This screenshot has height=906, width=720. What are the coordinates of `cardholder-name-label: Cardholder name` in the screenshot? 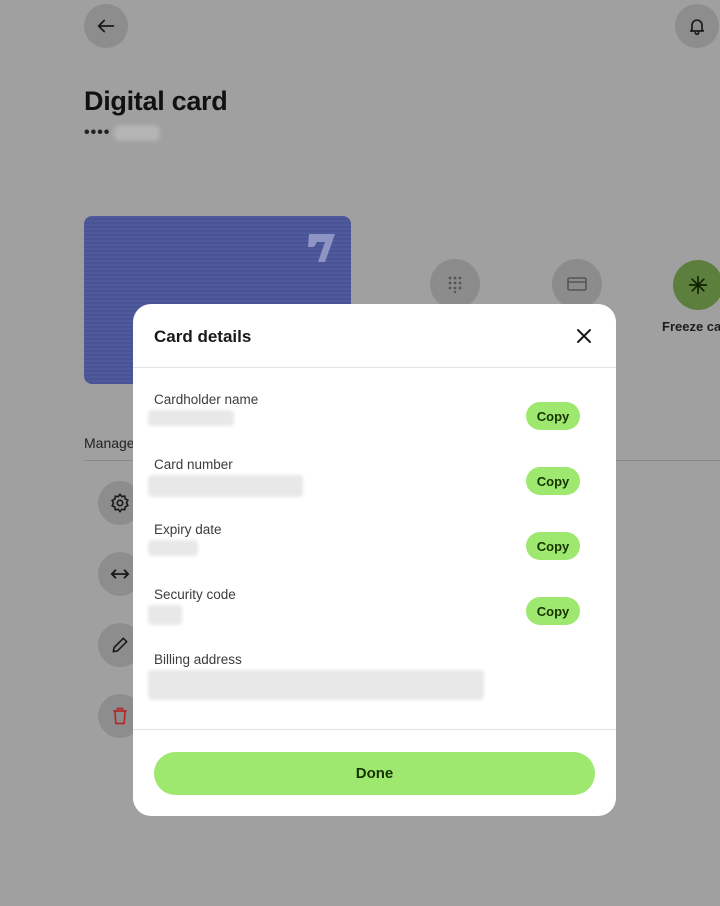 It's located at (206, 399).